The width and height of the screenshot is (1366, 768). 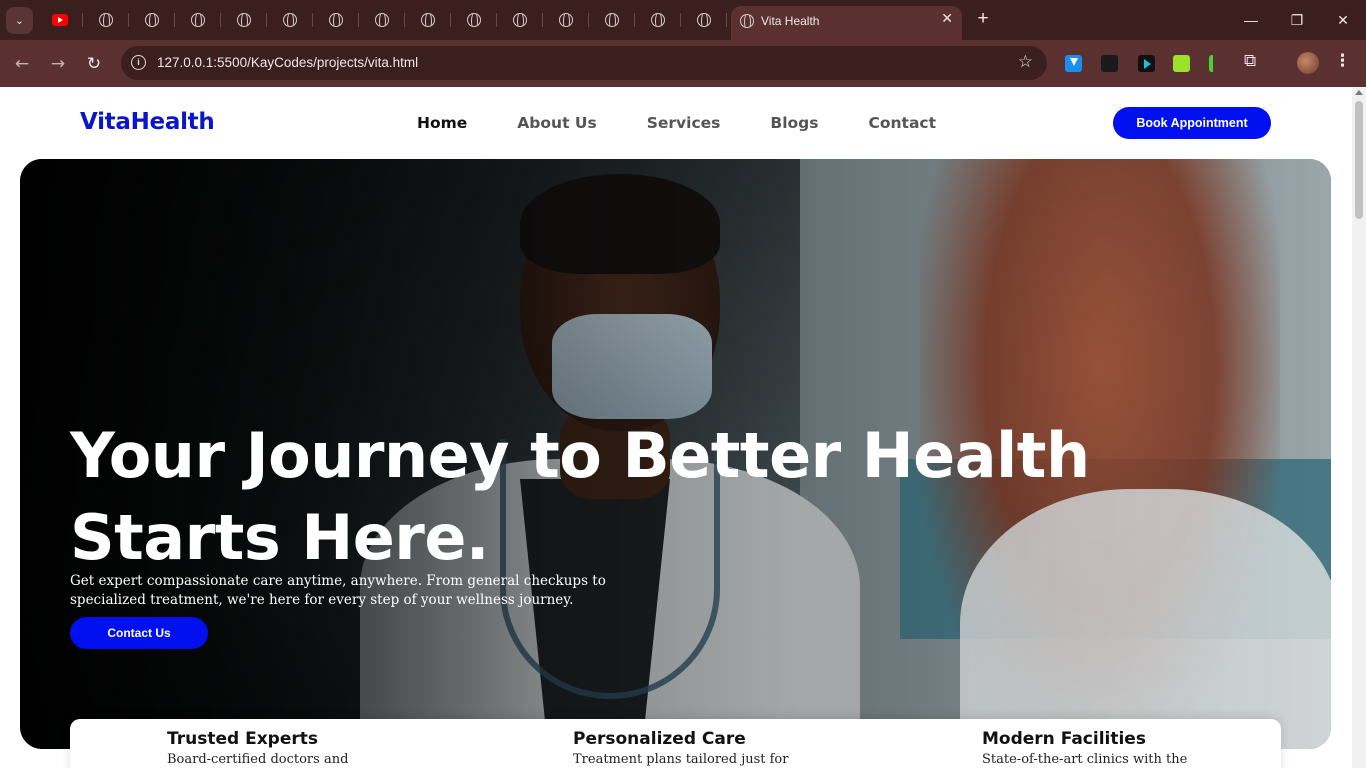 What do you see at coordinates (22, 64) in the screenshot?
I see `back-arrow-icon: ←` at bounding box center [22, 64].